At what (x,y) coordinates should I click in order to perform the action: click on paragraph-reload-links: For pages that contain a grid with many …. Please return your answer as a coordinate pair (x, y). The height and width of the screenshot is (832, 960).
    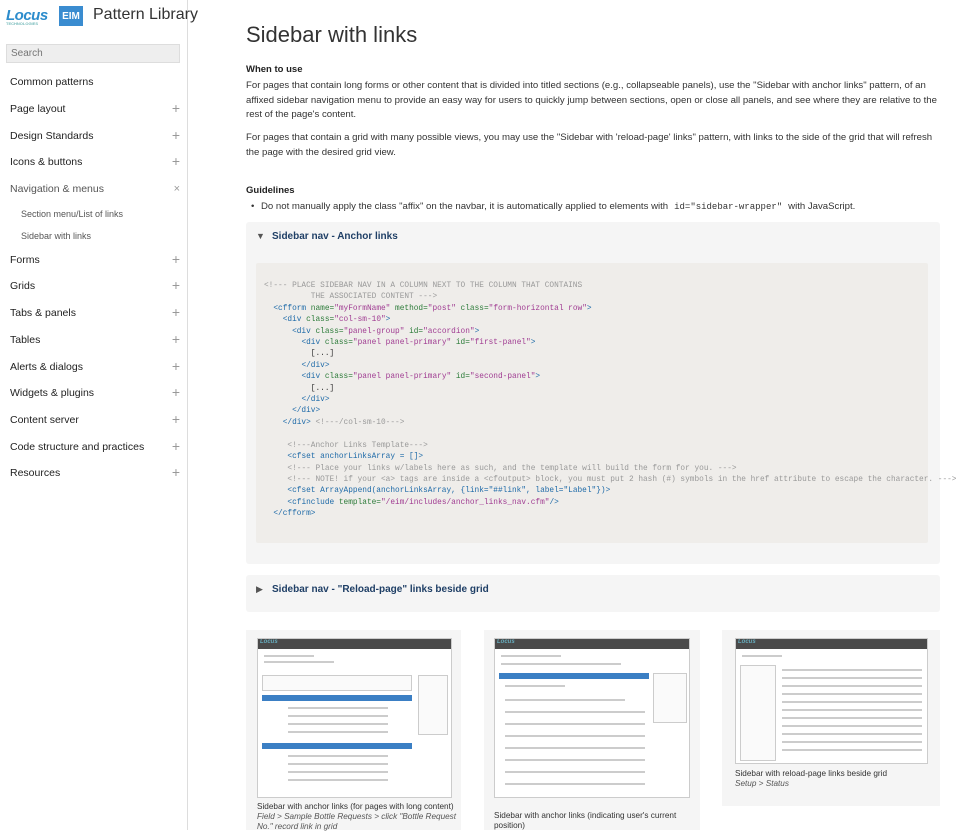
    Looking at the image, I should click on (589, 145).